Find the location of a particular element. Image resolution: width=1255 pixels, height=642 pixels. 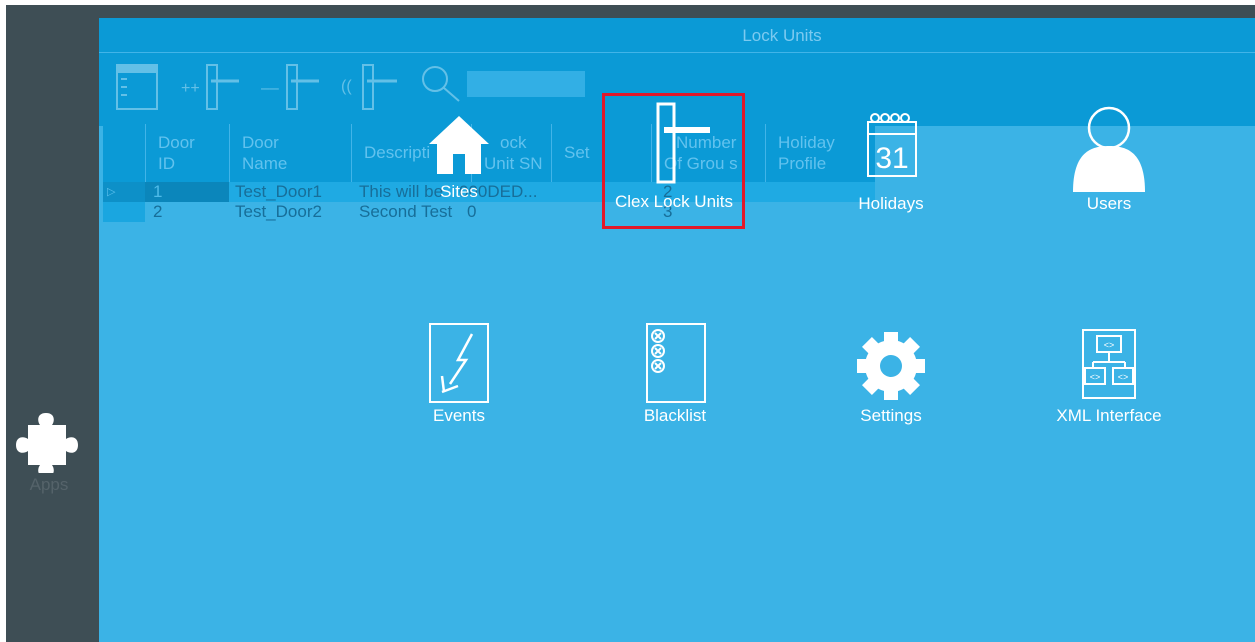

cell-door-name: Test_Door2 is located at coordinates (278, 212).